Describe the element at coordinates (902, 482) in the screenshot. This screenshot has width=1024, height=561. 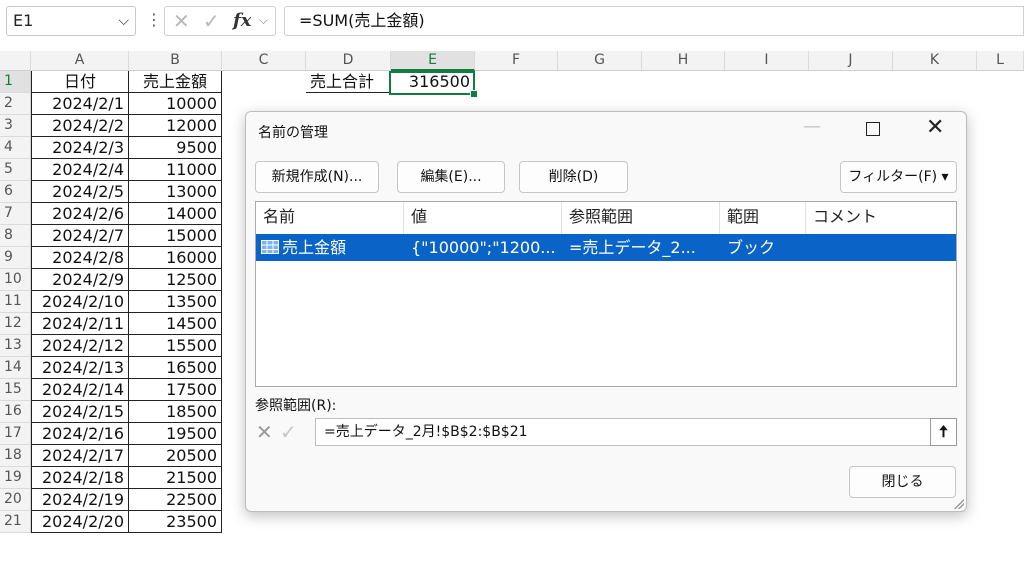
I see `close-button: 閉じる` at that location.